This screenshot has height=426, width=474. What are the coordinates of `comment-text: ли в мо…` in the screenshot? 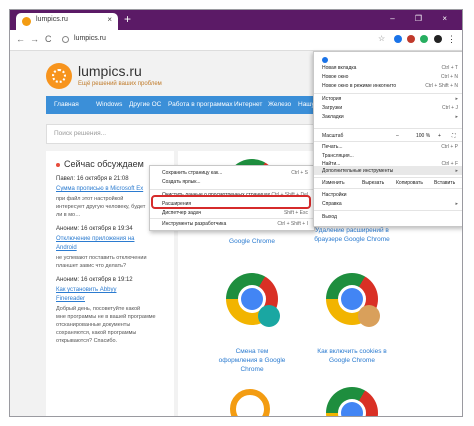 It's located at (68, 215).